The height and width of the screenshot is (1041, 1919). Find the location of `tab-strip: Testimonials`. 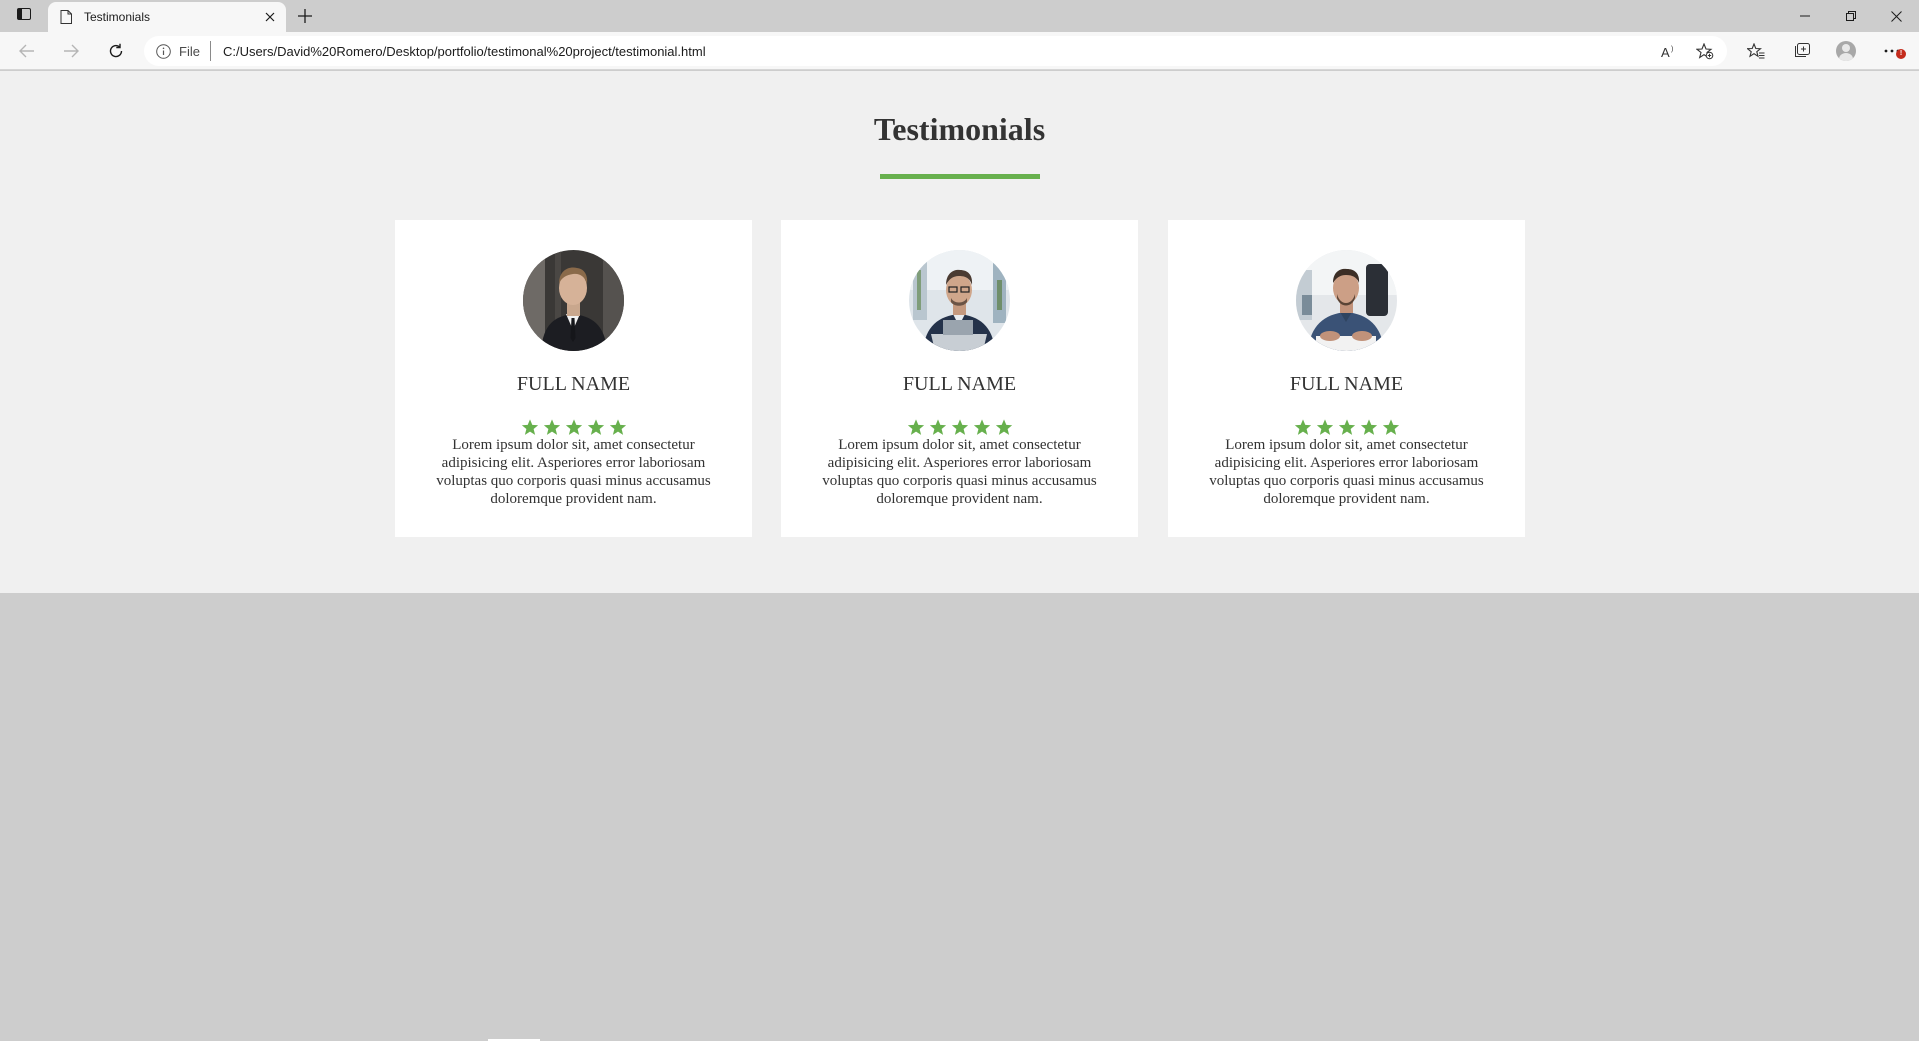

tab-strip: Testimonials is located at coordinates (959, 16).